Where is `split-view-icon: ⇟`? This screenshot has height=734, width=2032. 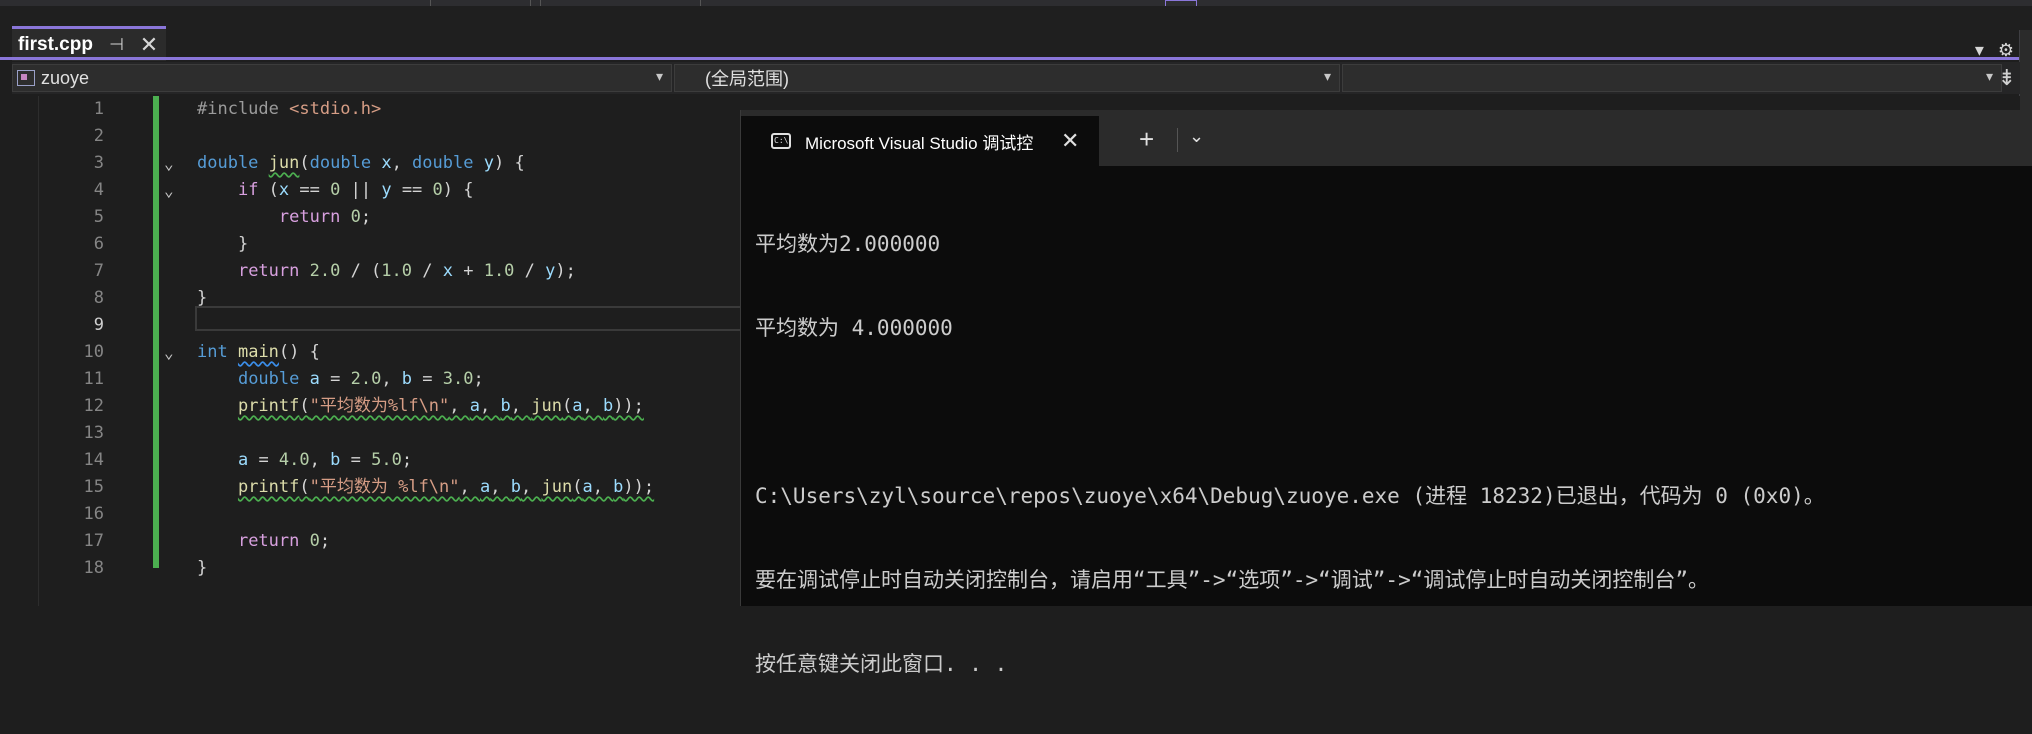 split-view-icon: ⇟ is located at coordinates (2007, 78).